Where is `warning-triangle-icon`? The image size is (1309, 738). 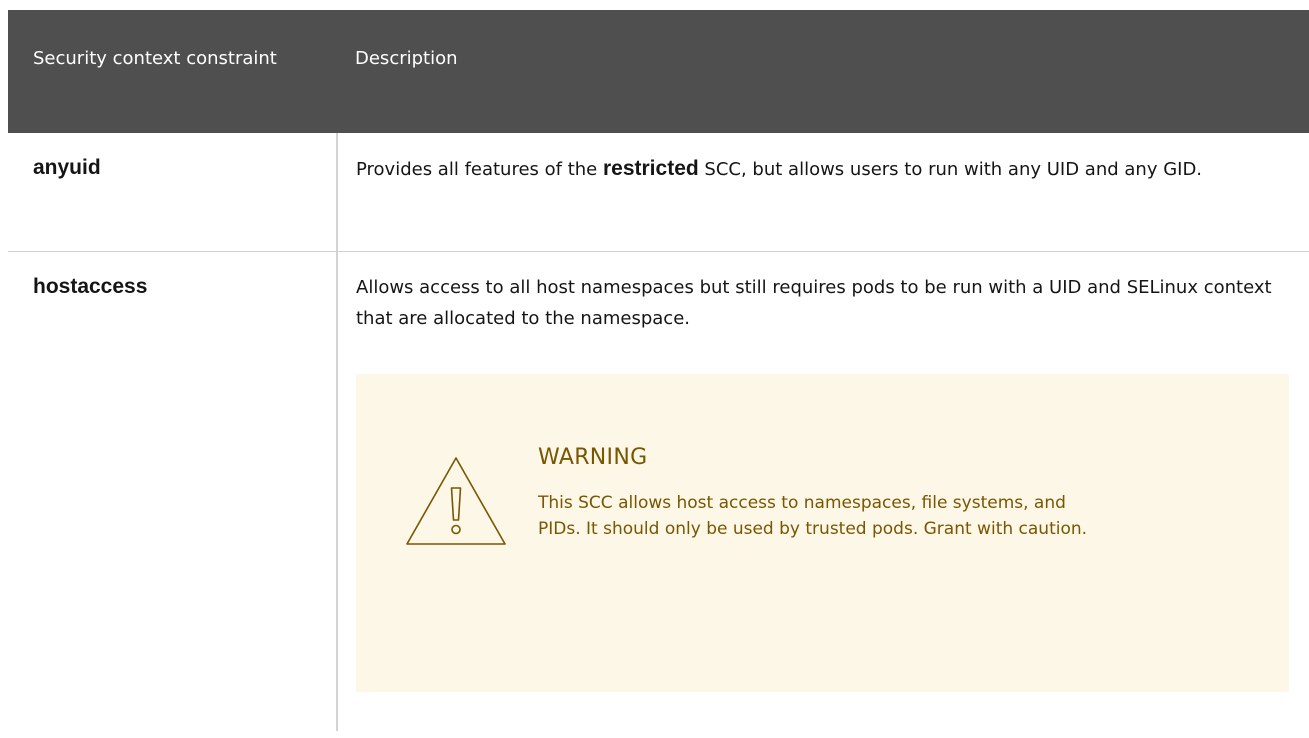 warning-triangle-icon is located at coordinates (456, 500).